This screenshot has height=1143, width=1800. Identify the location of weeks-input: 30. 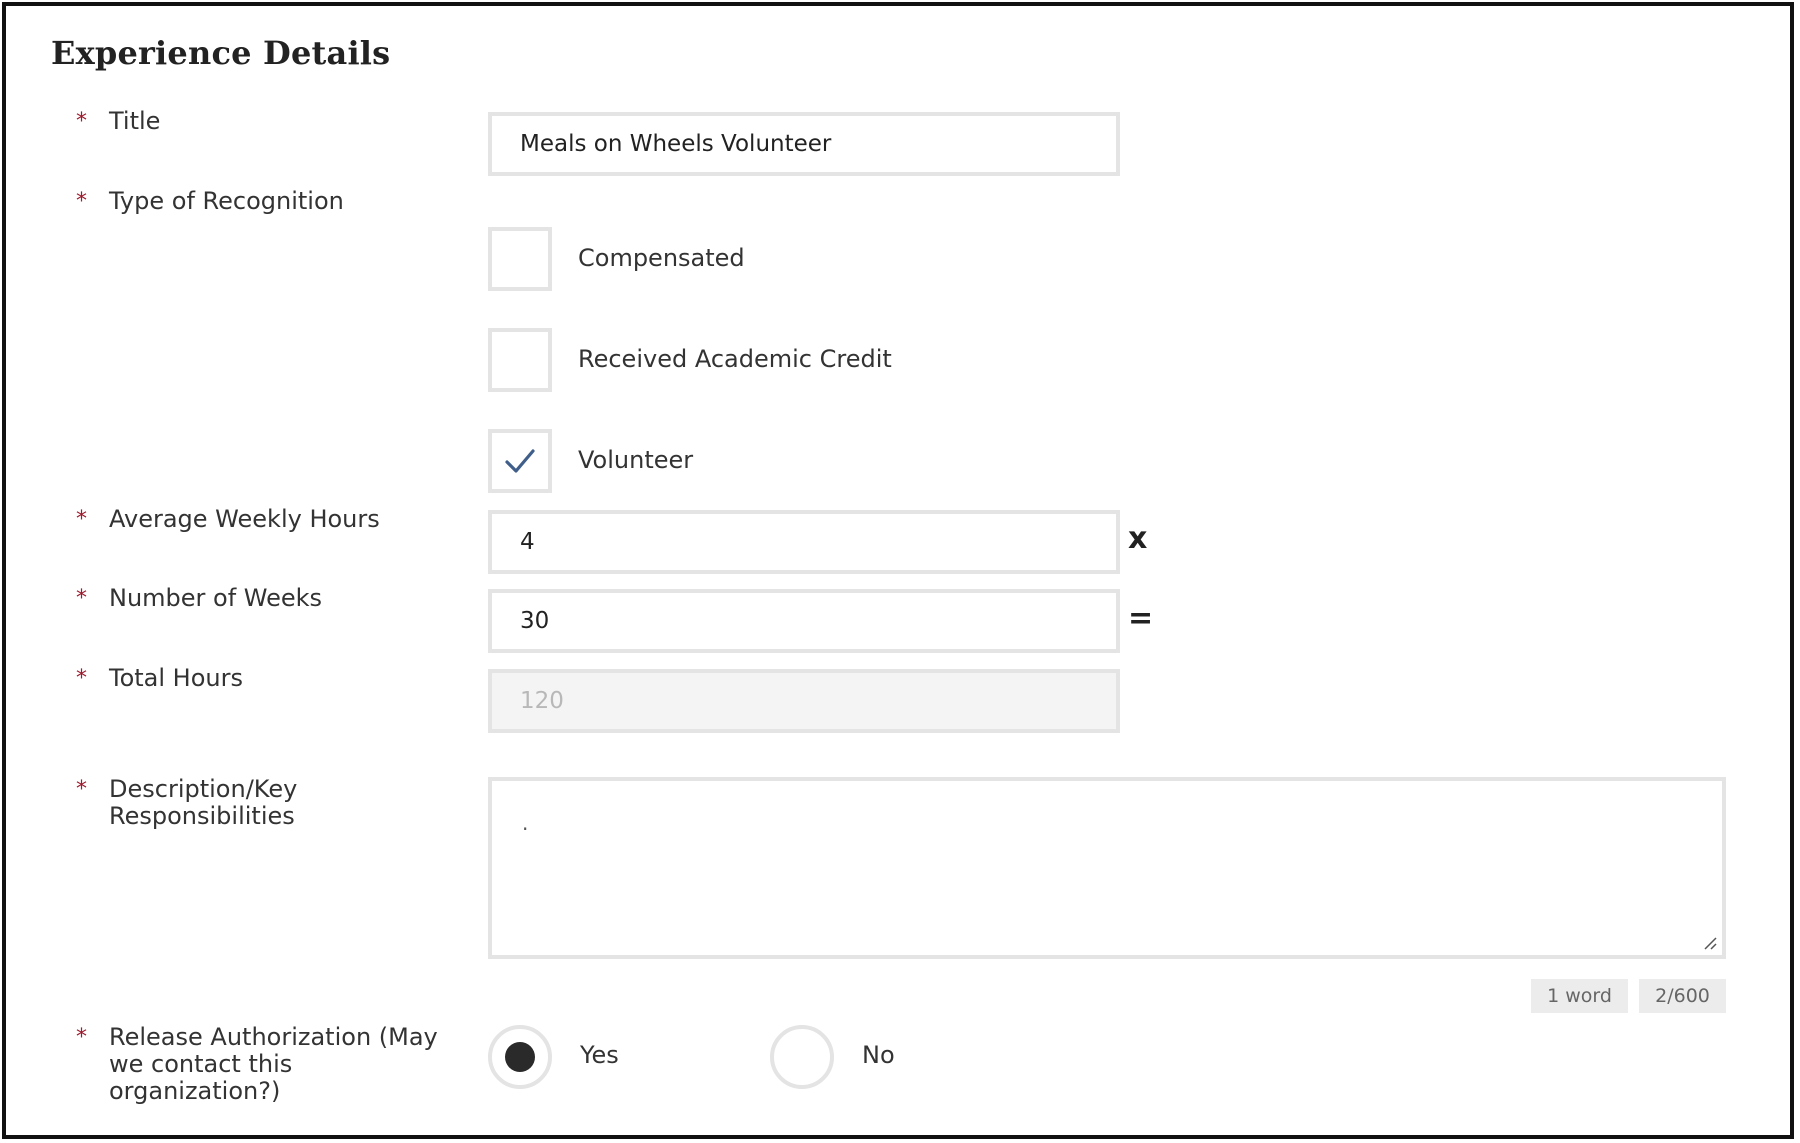
(804, 621).